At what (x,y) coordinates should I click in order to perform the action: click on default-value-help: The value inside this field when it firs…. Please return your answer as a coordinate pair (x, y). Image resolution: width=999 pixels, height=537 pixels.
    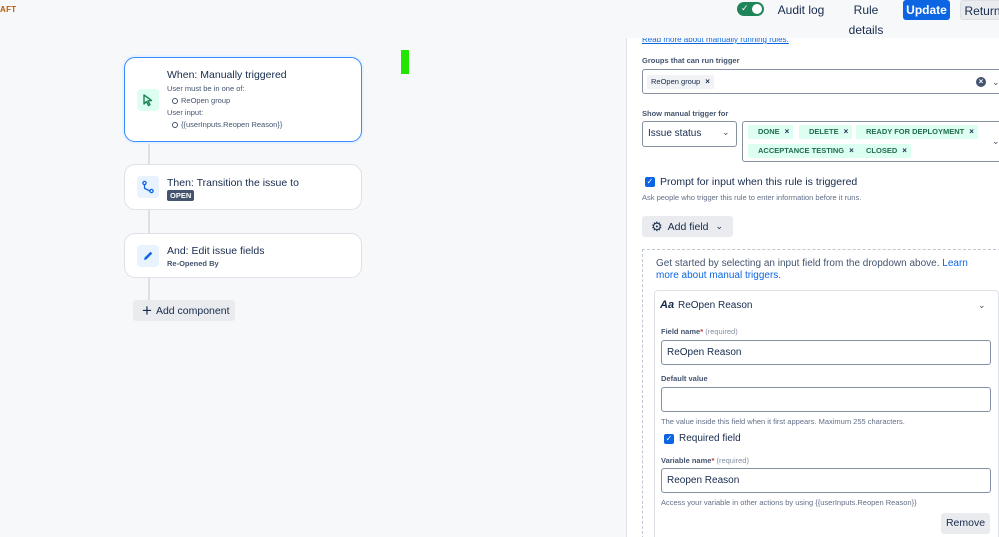
    Looking at the image, I should click on (783, 421).